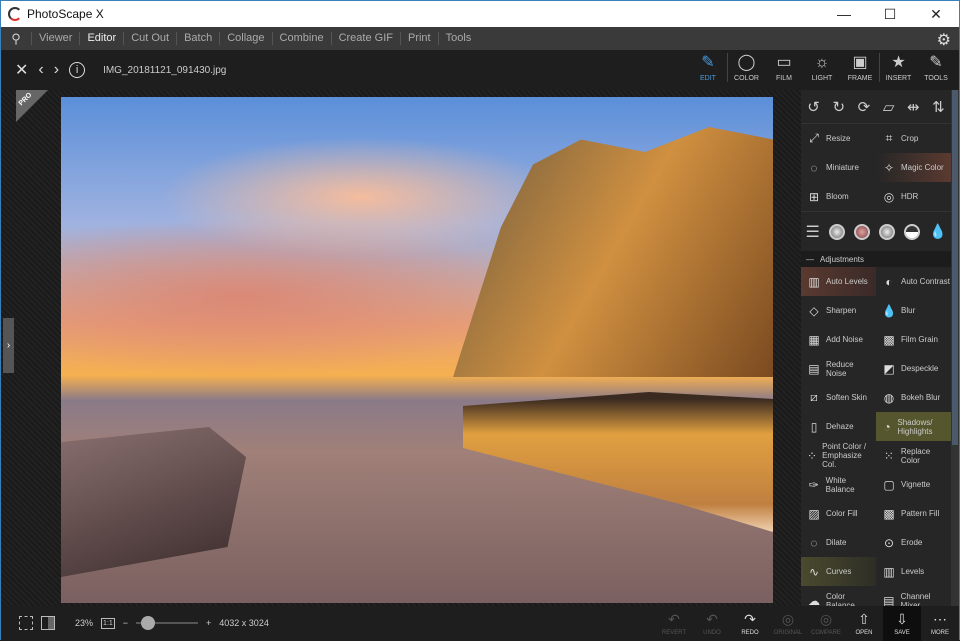 This screenshot has width=960, height=641. Describe the element at coordinates (197, 38) in the screenshot. I see `menu-batch: Batch` at that location.